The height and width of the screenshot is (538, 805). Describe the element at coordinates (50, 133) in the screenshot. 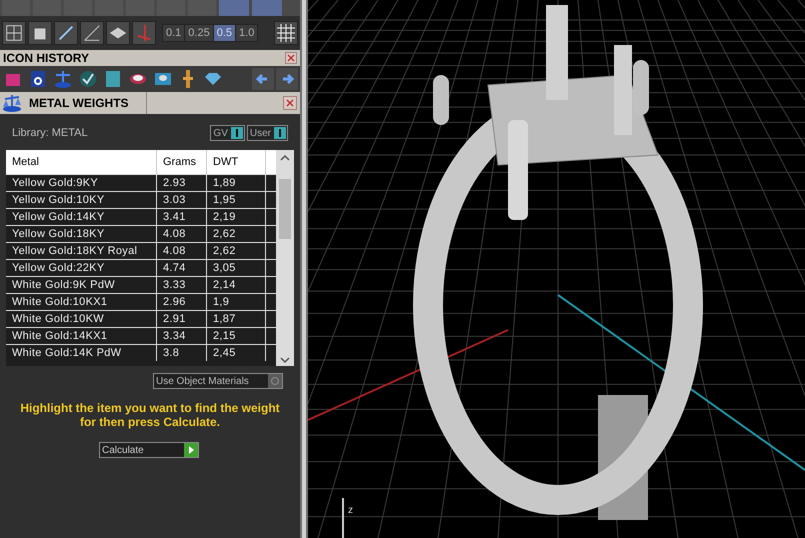

I see `library-label: Library: METAL` at that location.